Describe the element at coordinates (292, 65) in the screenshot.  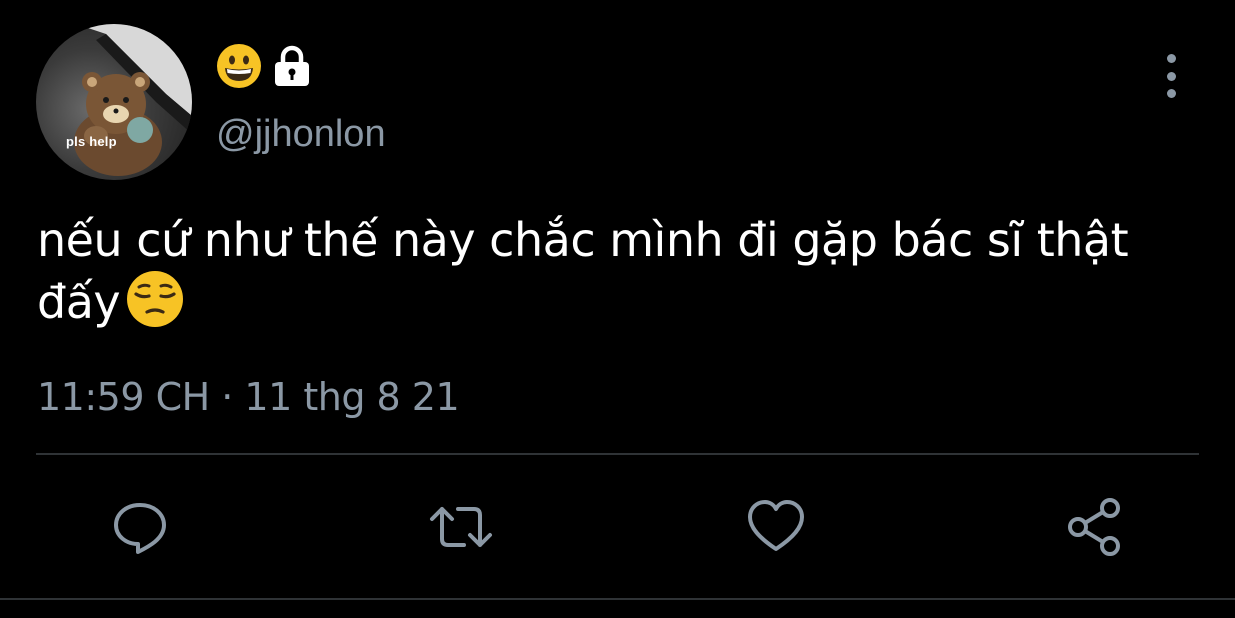
I see `lock-icon` at that location.